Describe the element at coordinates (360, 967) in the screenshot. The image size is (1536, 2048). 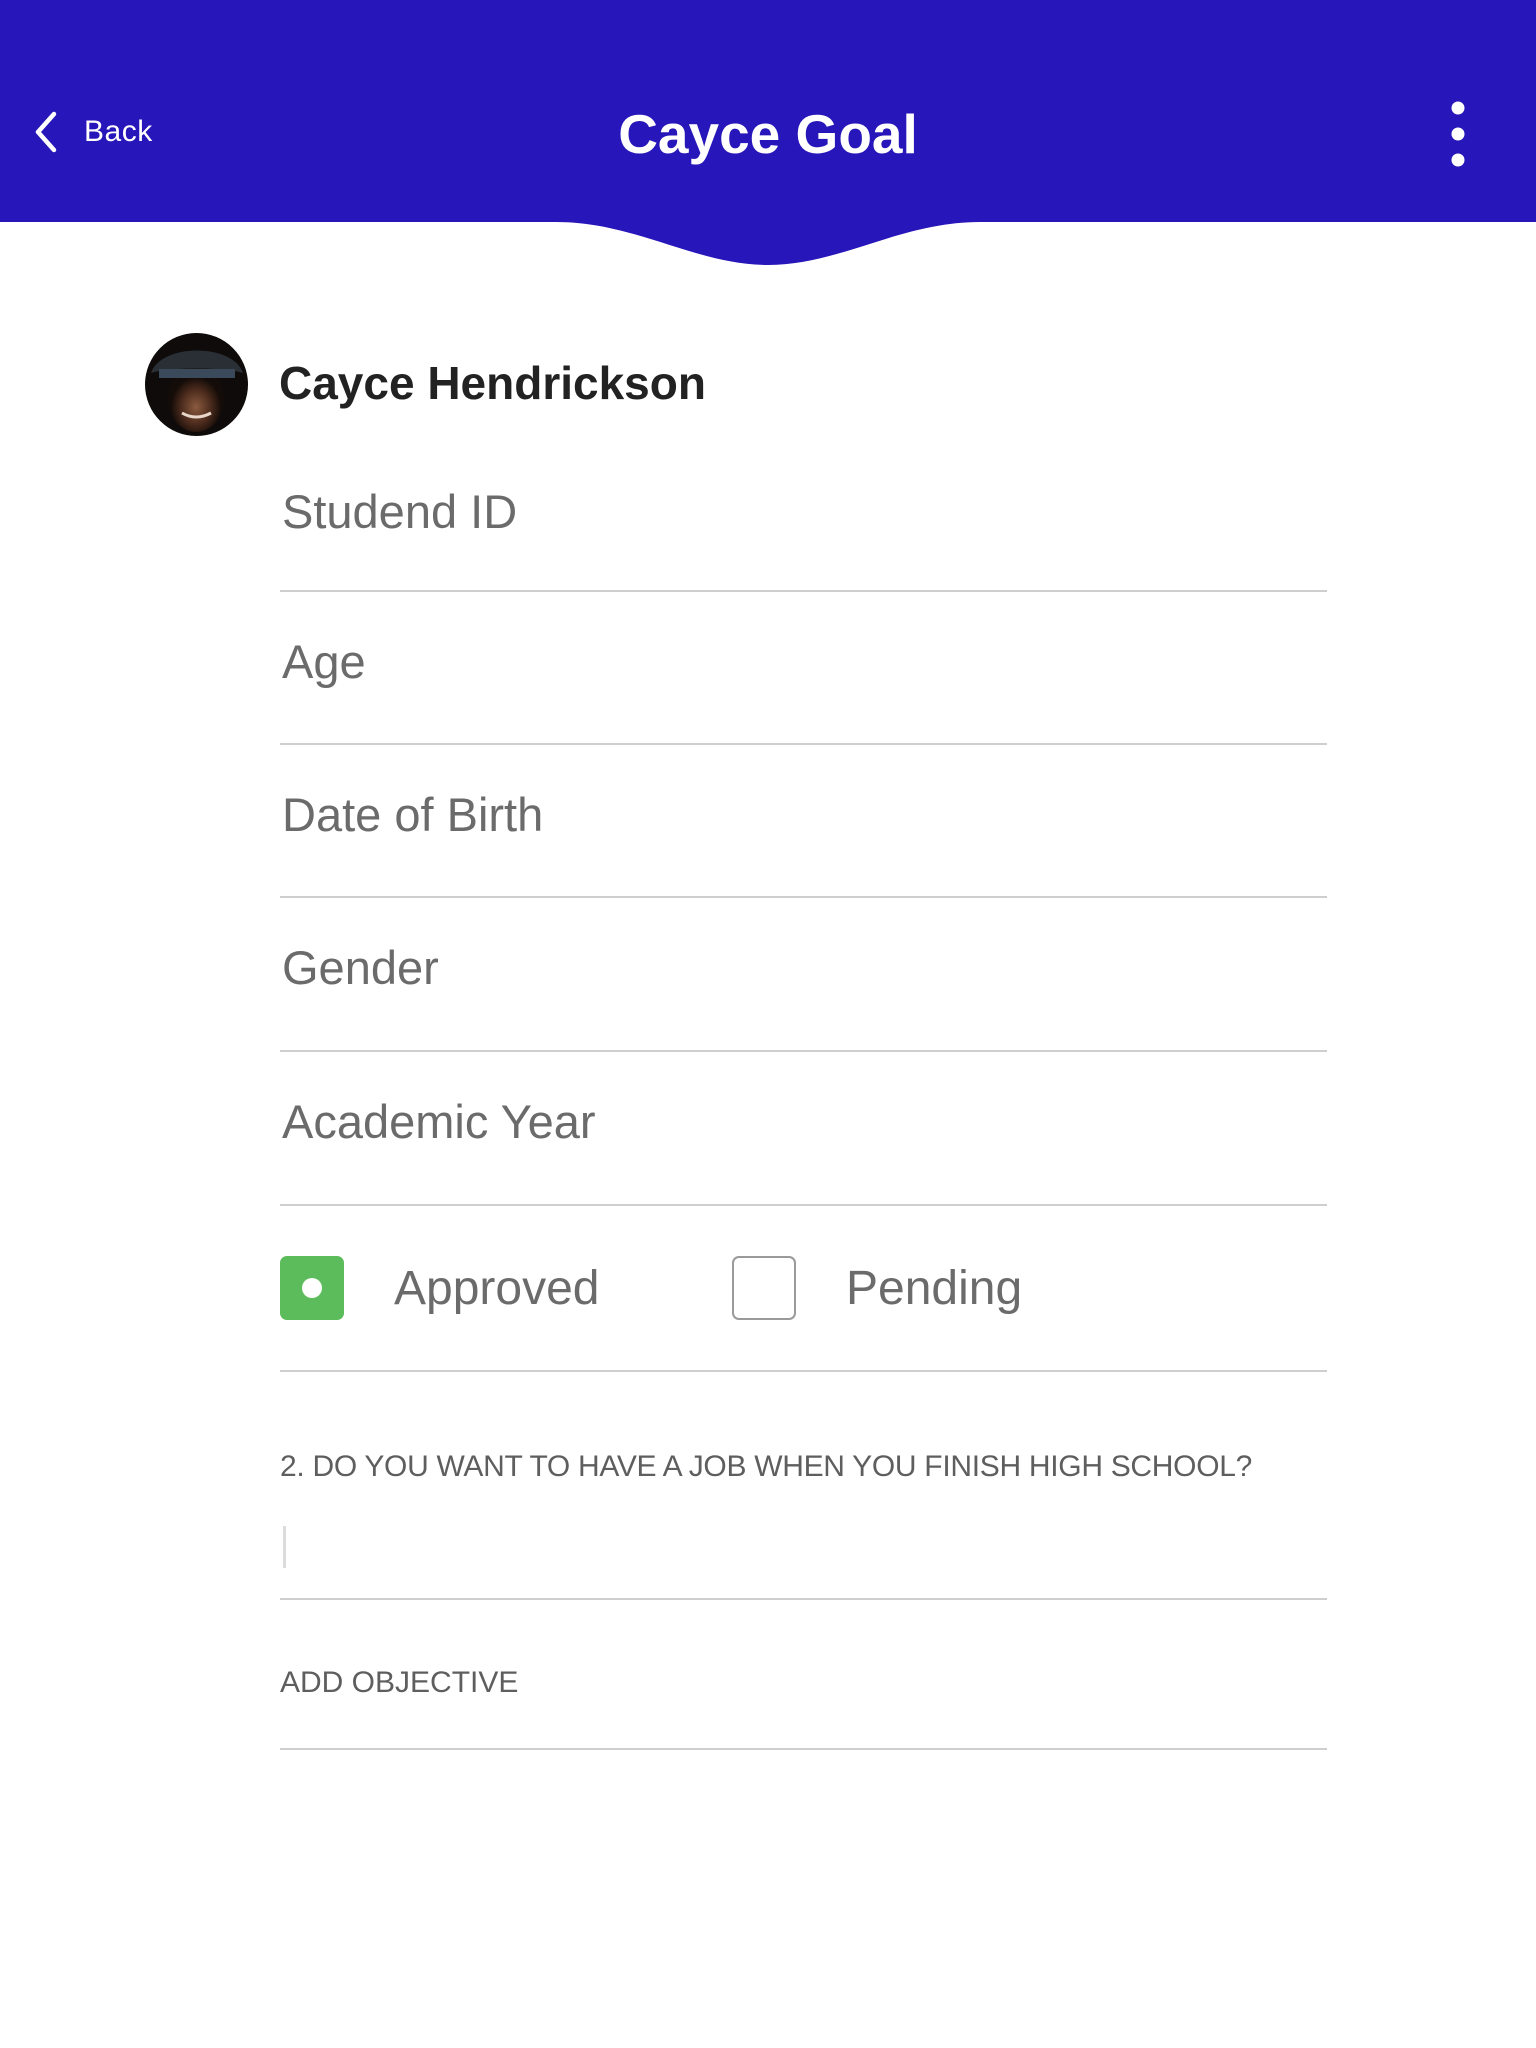
I see `gender-label: Gender` at that location.